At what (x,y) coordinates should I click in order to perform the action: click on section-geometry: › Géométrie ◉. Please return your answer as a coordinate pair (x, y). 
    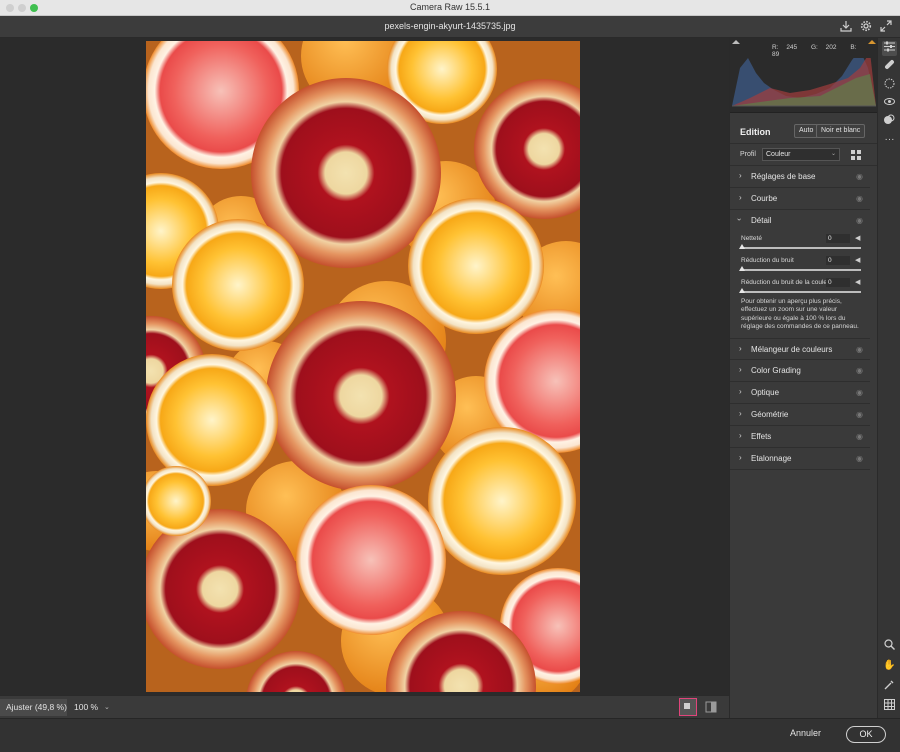
    Looking at the image, I should click on (800, 415).